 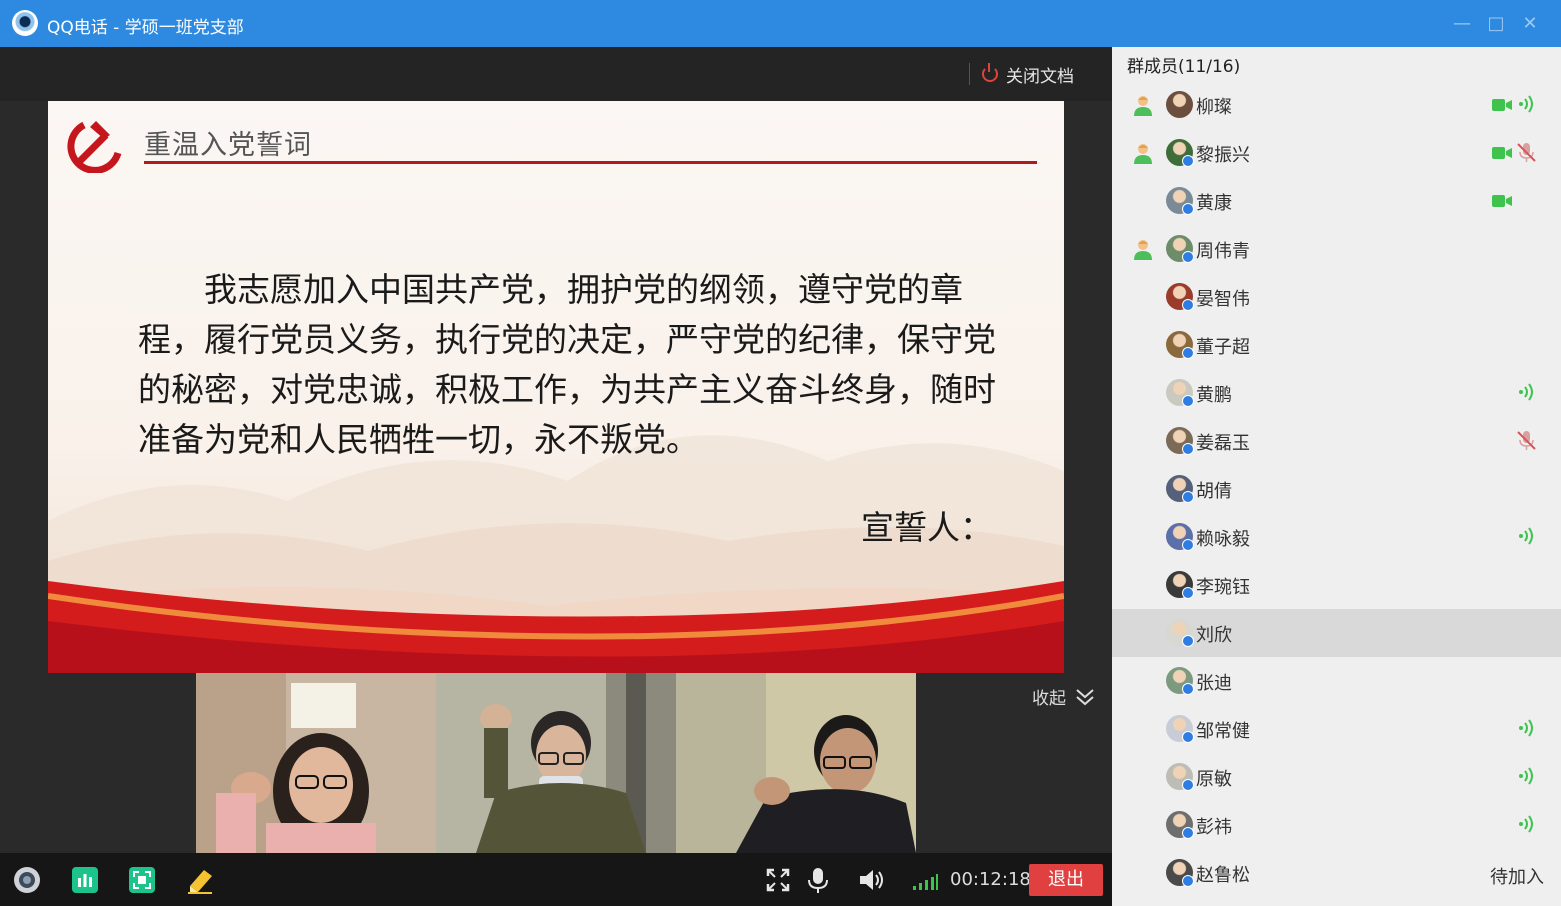 I want to click on member-row: 彭祎, so click(x=1336, y=825).